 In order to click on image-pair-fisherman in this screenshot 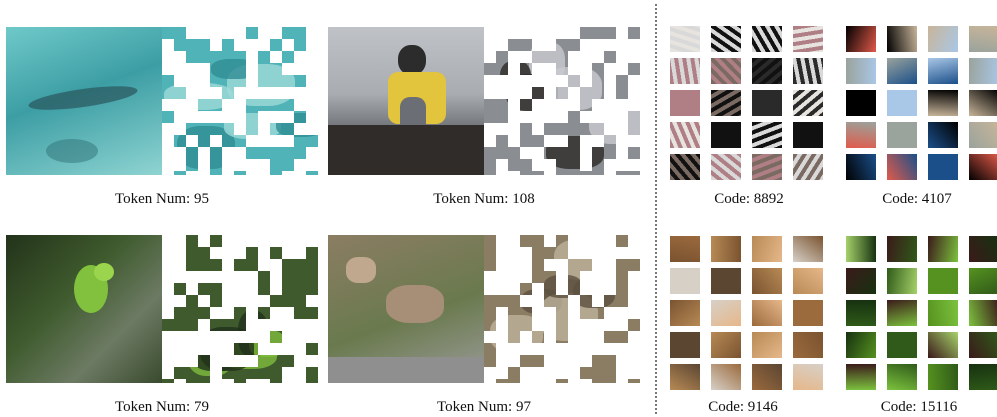, I will do `click(484, 101)`.